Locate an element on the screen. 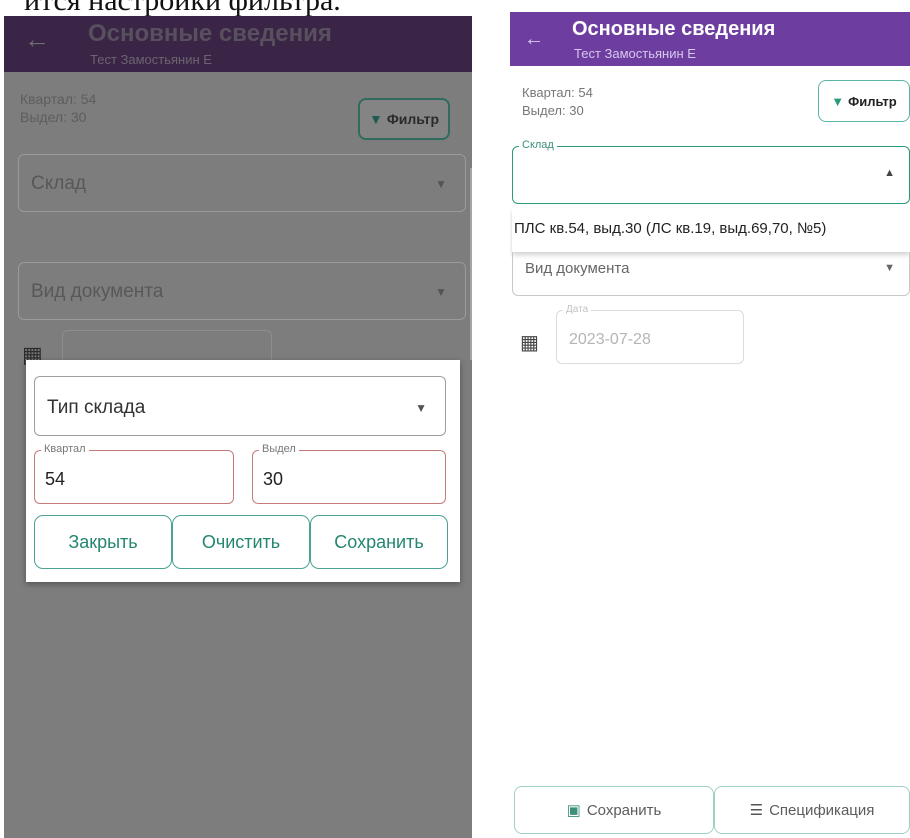 This screenshot has height=838, width=910. list-icon: ☰ is located at coordinates (756, 810).